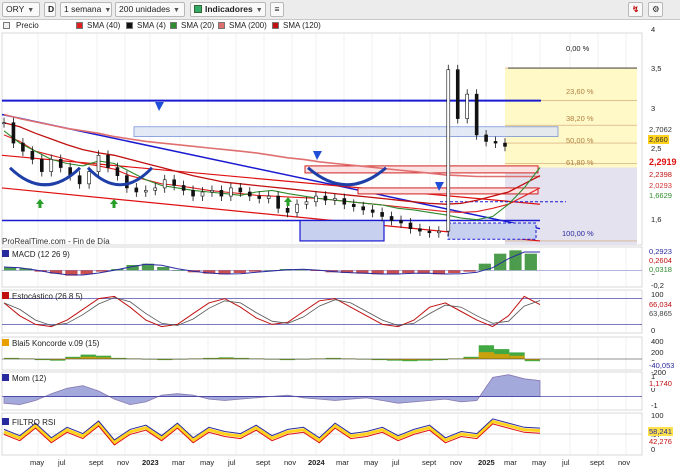  What do you see at coordinates (5, 377) in the screenshot?
I see `mom-chip` at bounding box center [5, 377].